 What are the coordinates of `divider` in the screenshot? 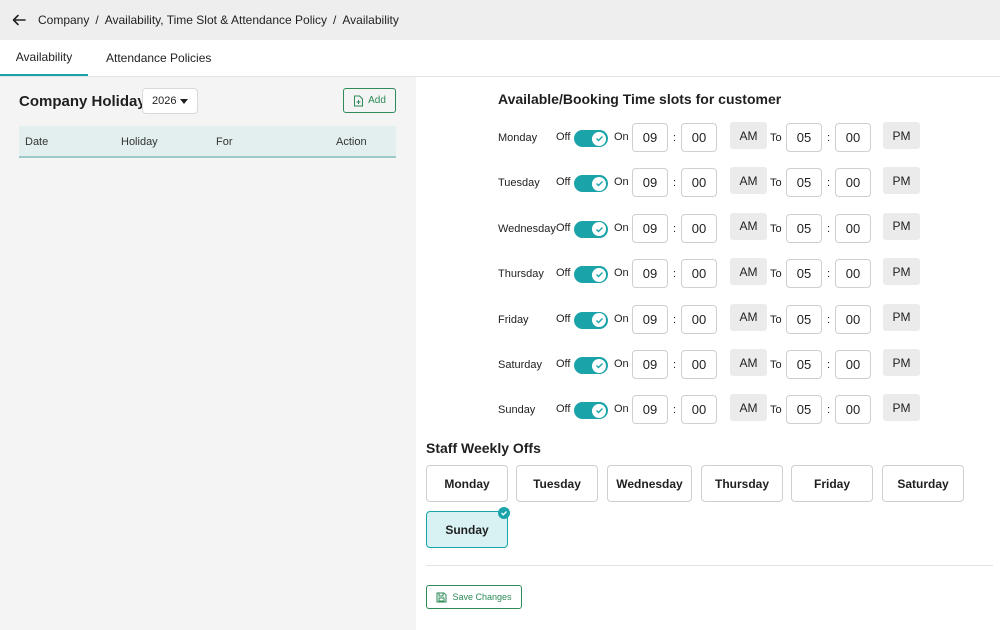 It's located at (709, 565).